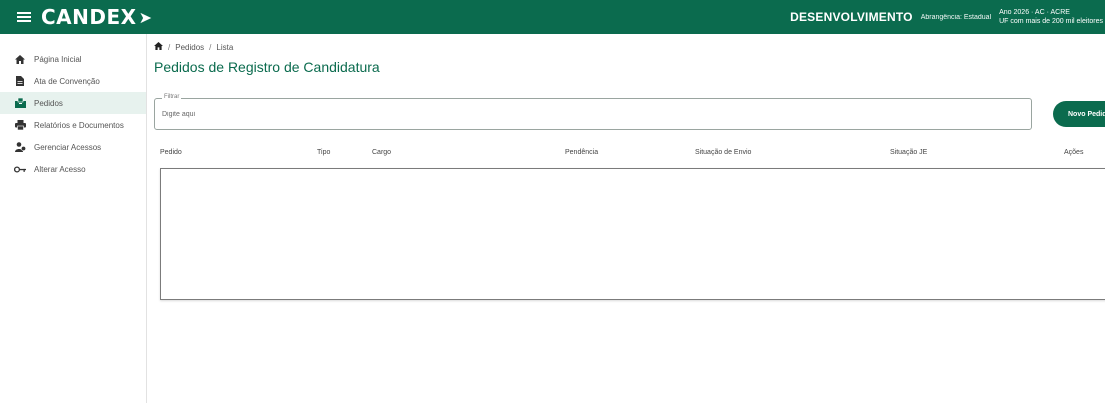 The image size is (1105, 403). Describe the element at coordinates (908, 152) in the screenshot. I see `column-header-situacao-je: Situação JE` at that location.